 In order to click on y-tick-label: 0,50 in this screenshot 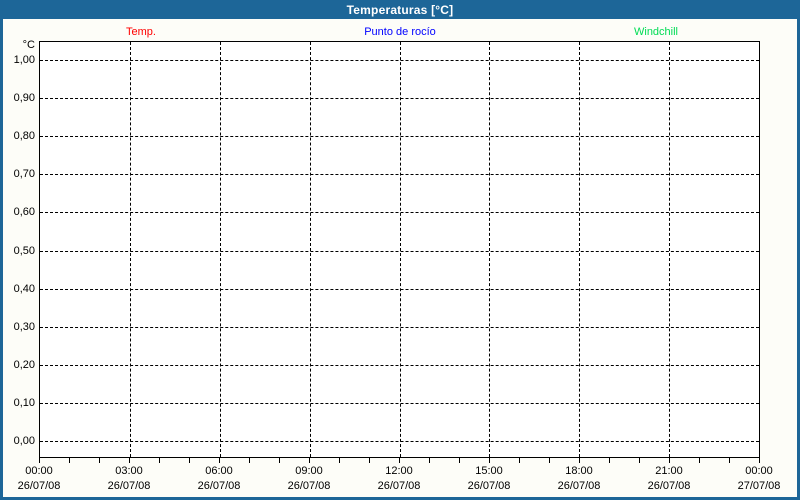, I will do `click(24, 251)`.